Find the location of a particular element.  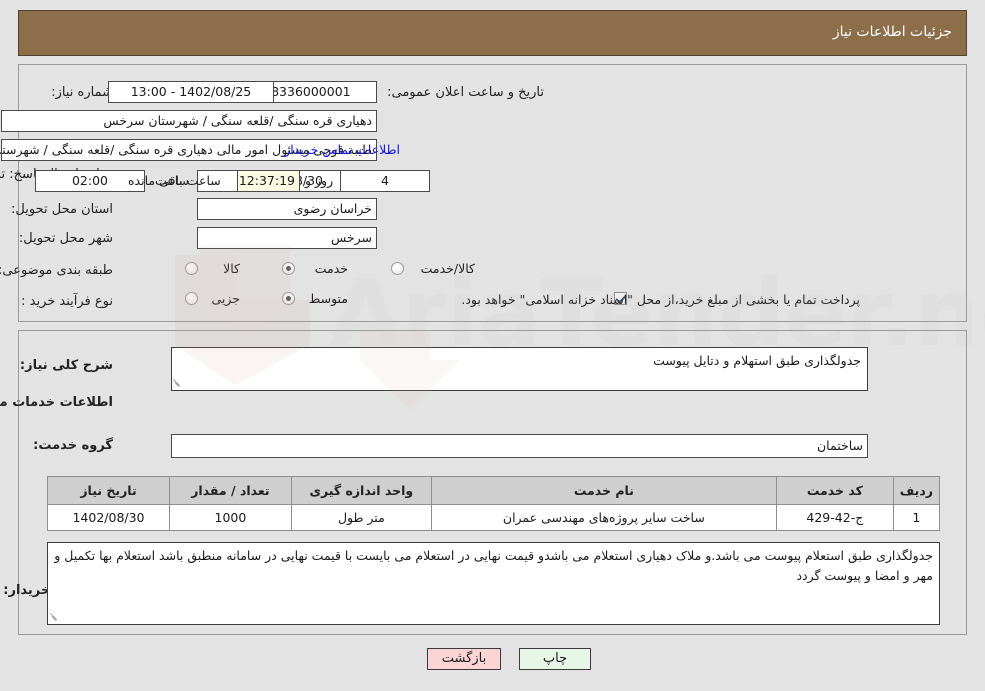

general-desc-textarea: جدولگذاری طبق استهلام و دتایل پیوست is located at coordinates (519, 369).